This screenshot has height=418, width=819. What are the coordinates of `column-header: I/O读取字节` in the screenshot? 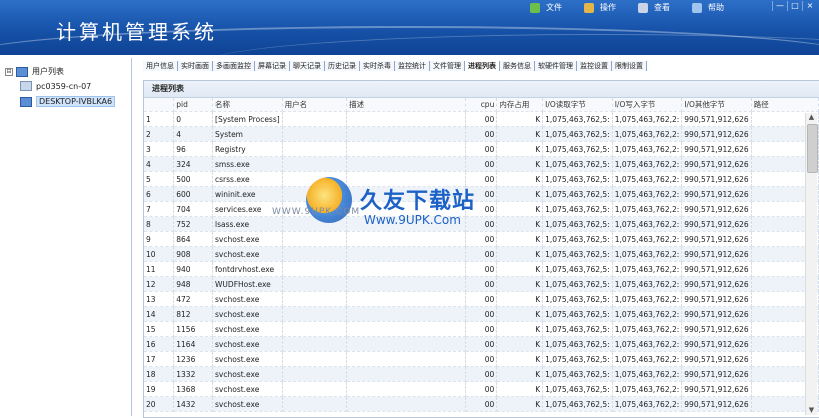 It's located at (577, 105).